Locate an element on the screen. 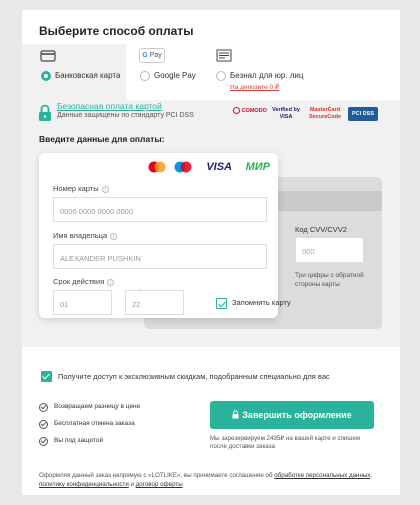 The width and height of the screenshot is (420, 505). mastercard-securecode-badge: MasterCard SecureCode is located at coordinates (325, 113).